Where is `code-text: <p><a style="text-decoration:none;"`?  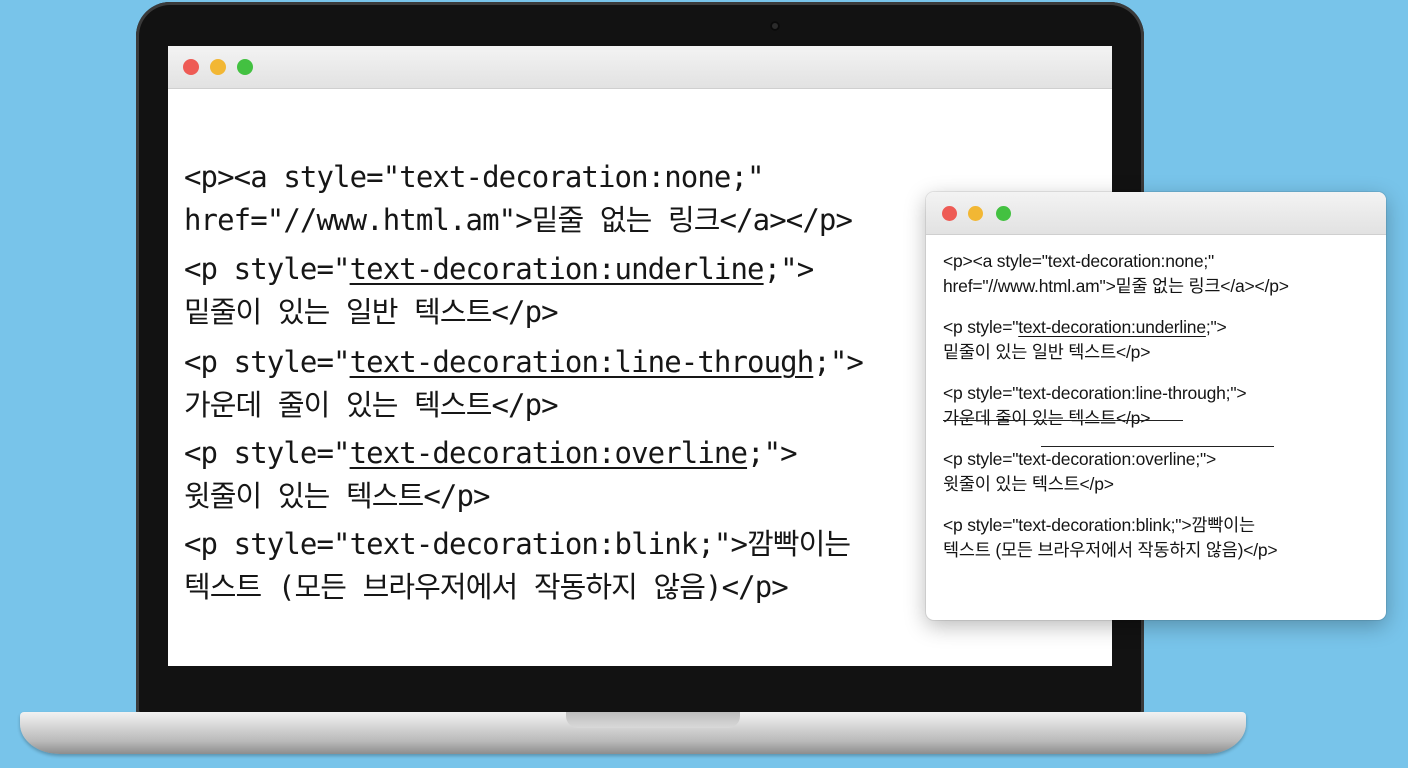
code-text: <p><a style="text-decoration:none;" is located at coordinates (474, 177).